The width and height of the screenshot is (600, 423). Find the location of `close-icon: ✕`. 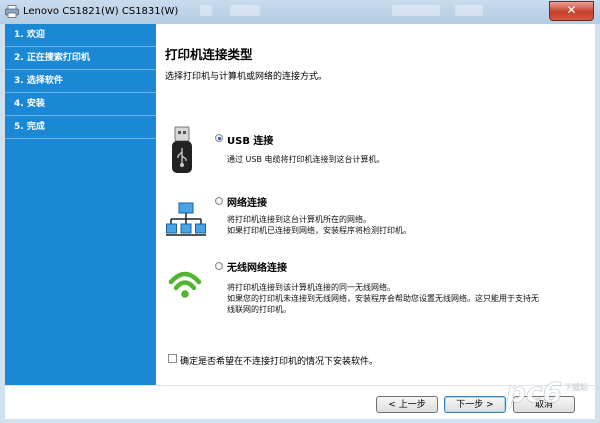

close-icon: ✕ is located at coordinates (571, 10).